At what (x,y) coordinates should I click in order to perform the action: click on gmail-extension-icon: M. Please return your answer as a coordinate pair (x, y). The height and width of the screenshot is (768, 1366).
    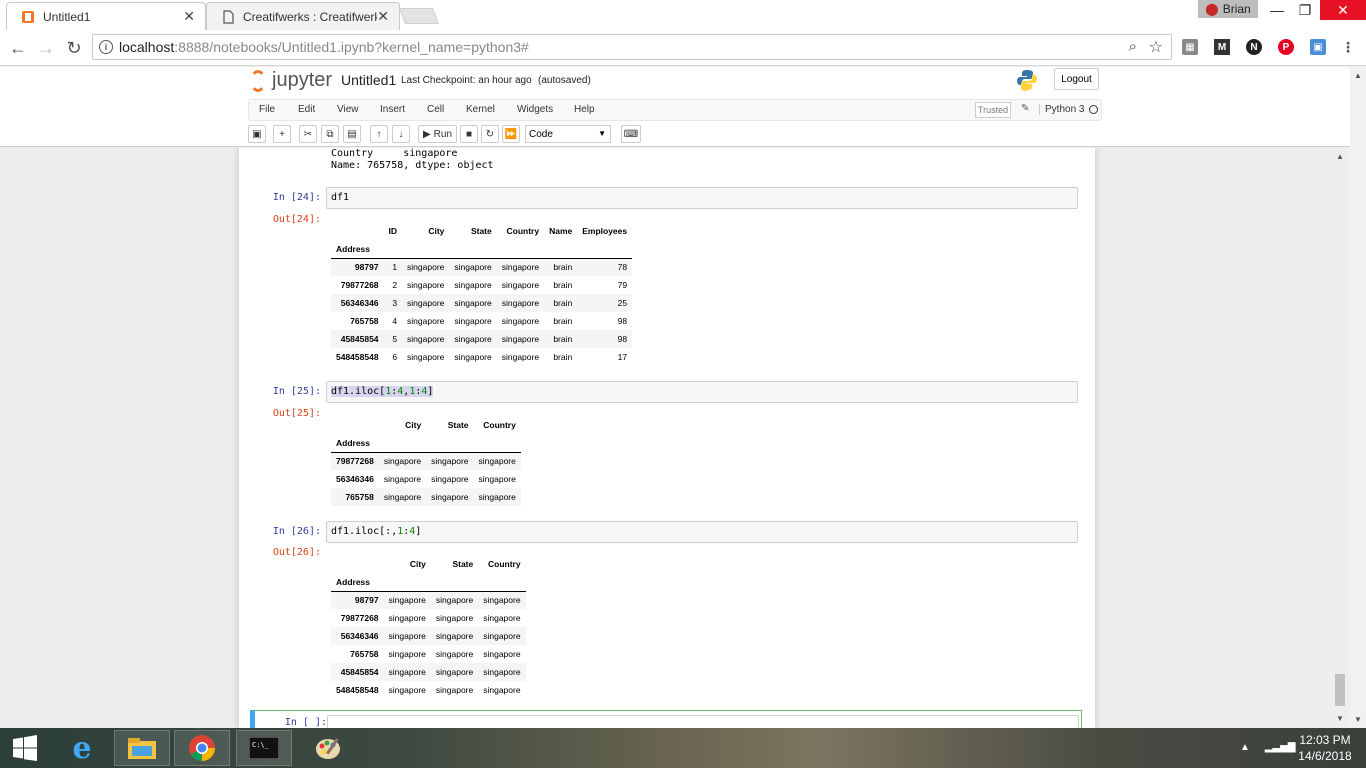
    Looking at the image, I should click on (1222, 47).